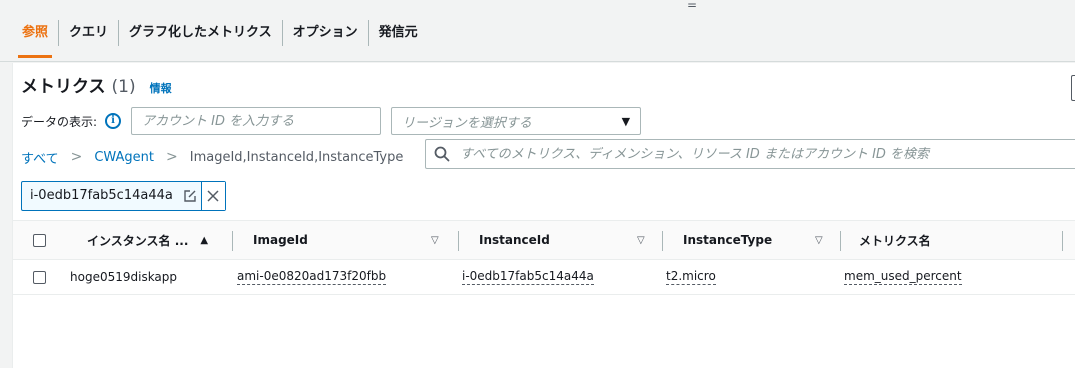  What do you see at coordinates (88, 33) in the screenshot?
I see `tab-query: クエリ` at bounding box center [88, 33].